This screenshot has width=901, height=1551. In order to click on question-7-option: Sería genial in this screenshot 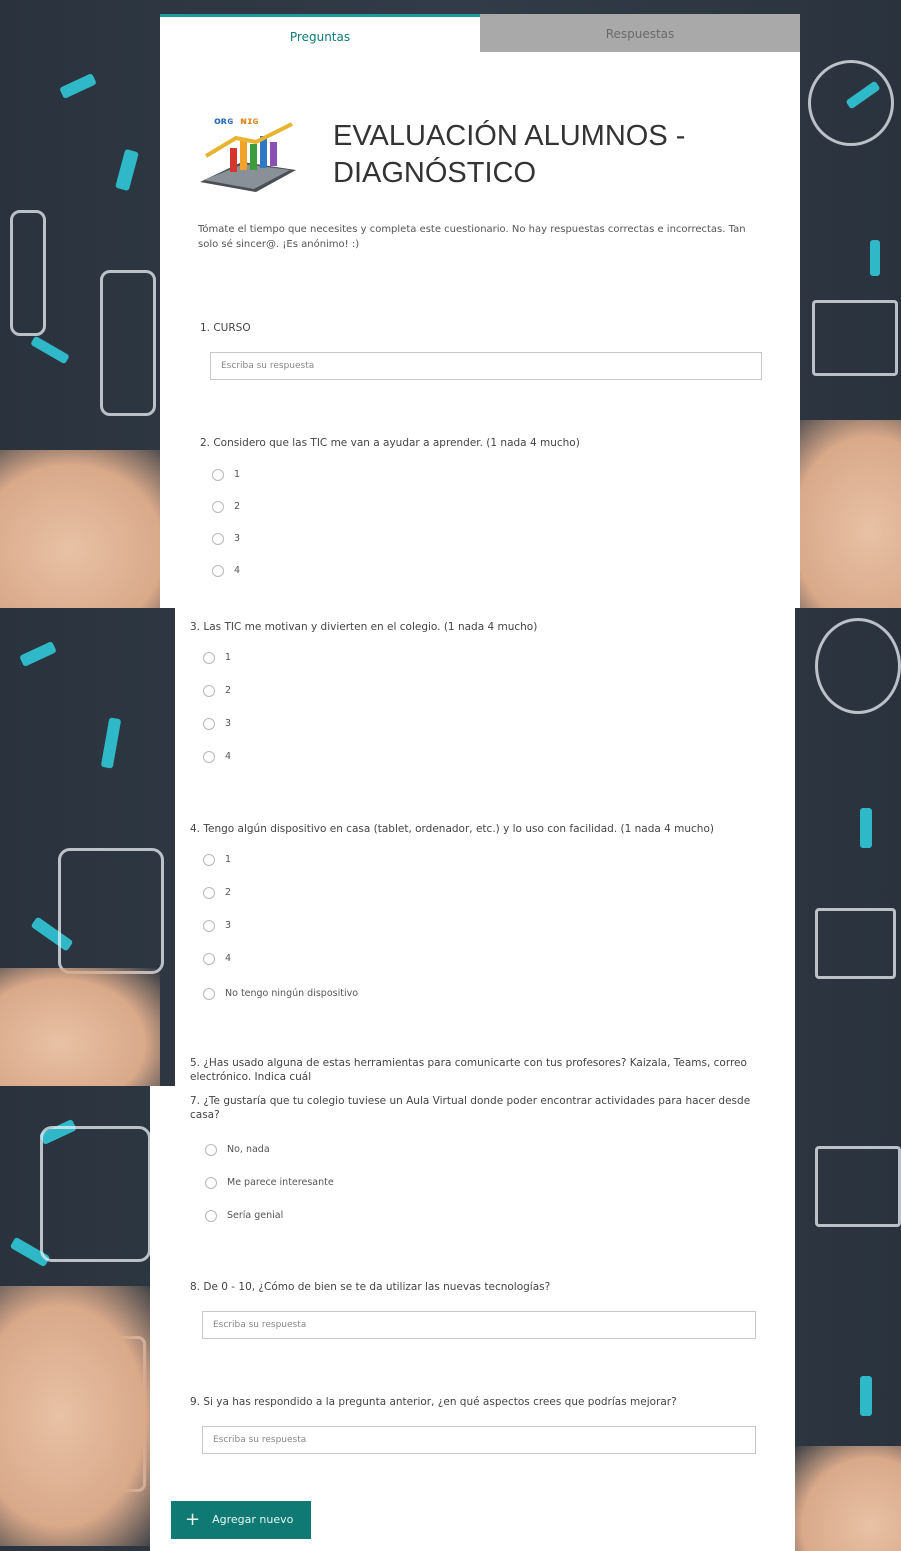, I will do `click(244, 1216)`.